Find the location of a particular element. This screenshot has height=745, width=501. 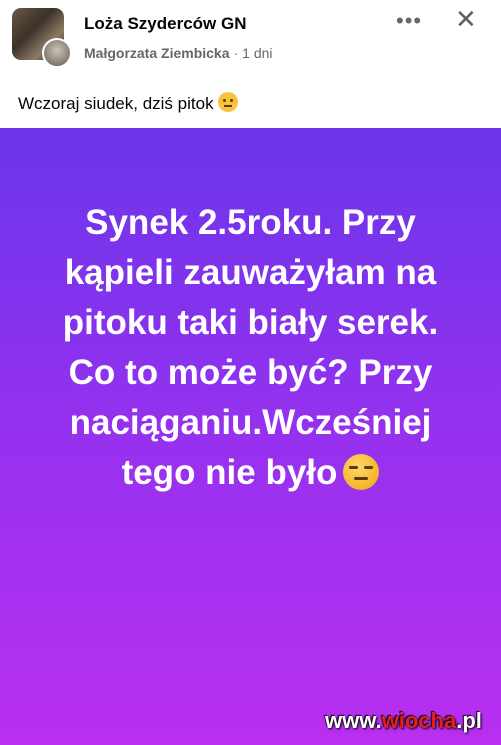

watermark: www.wiocha.pl is located at coordinates (403, 721).